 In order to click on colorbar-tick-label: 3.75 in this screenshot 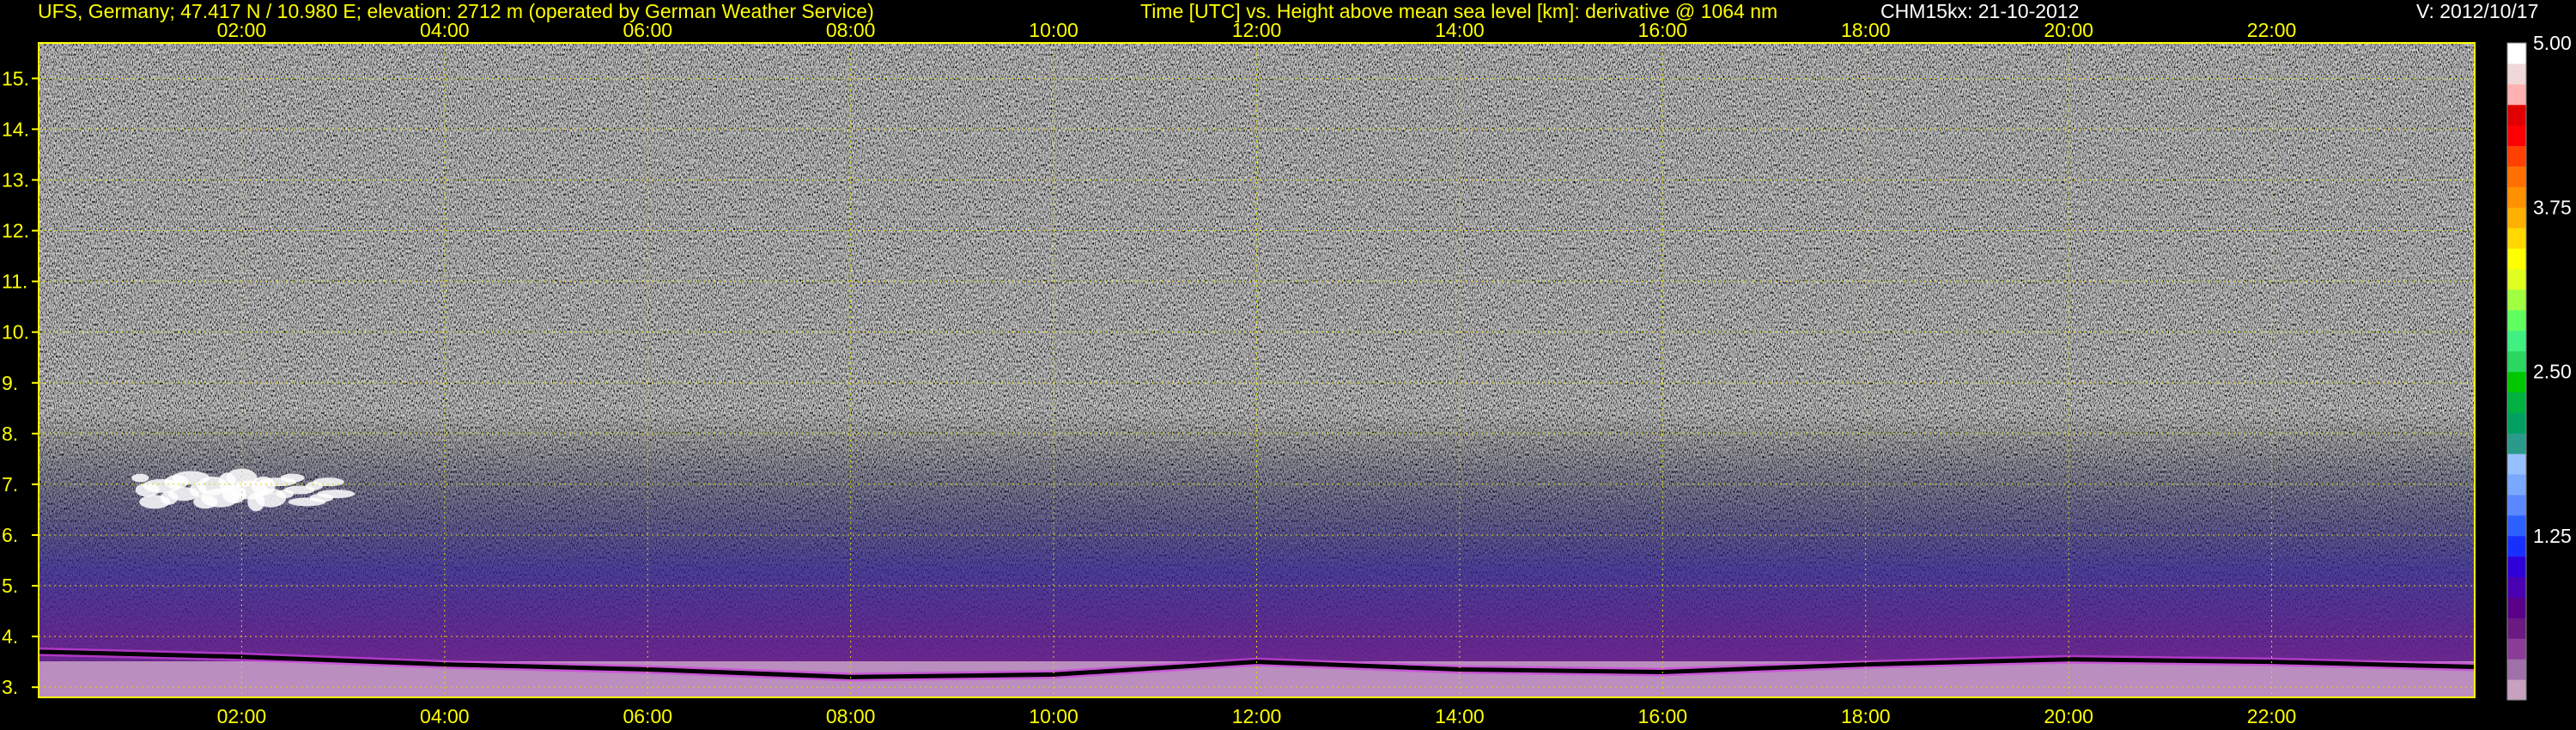, I will do `click(2552, 207)`.